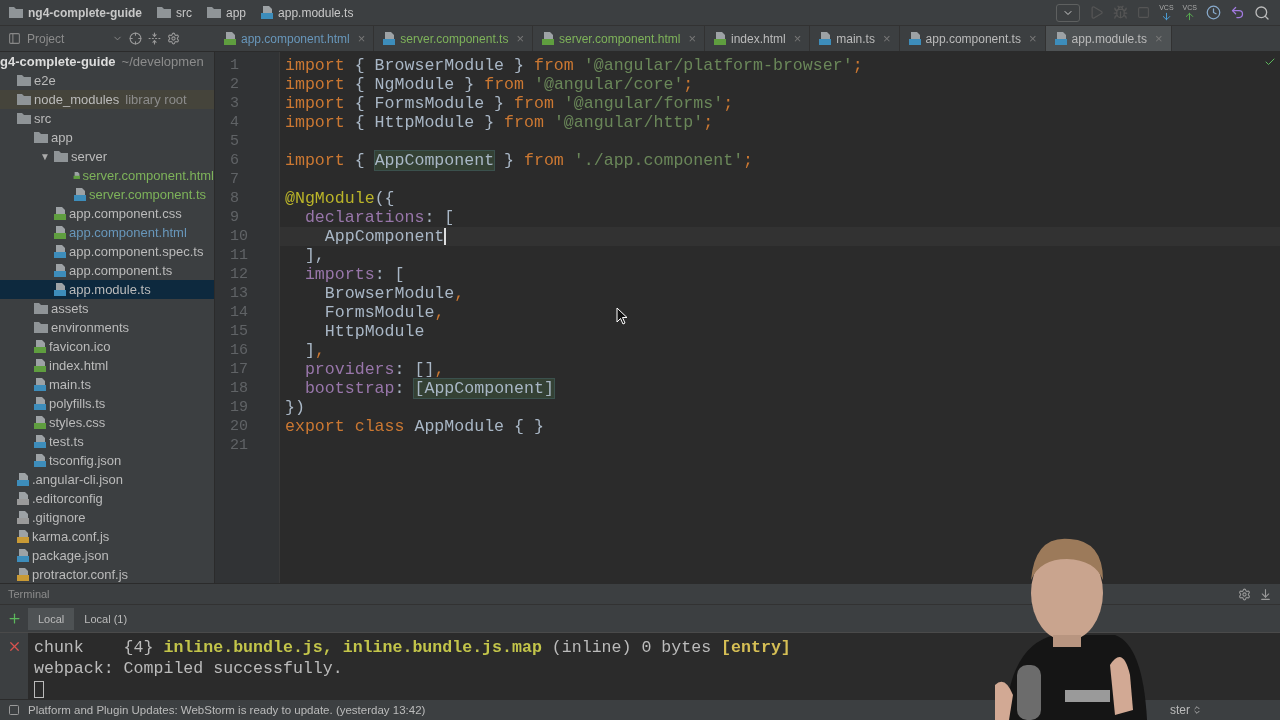 This screenshot has height=720, width=1280. What do you see at coordinates (77, 403) in the screenshot?
I see `tree-item-label: polyfills.ts` at bounding box center [77, 403].